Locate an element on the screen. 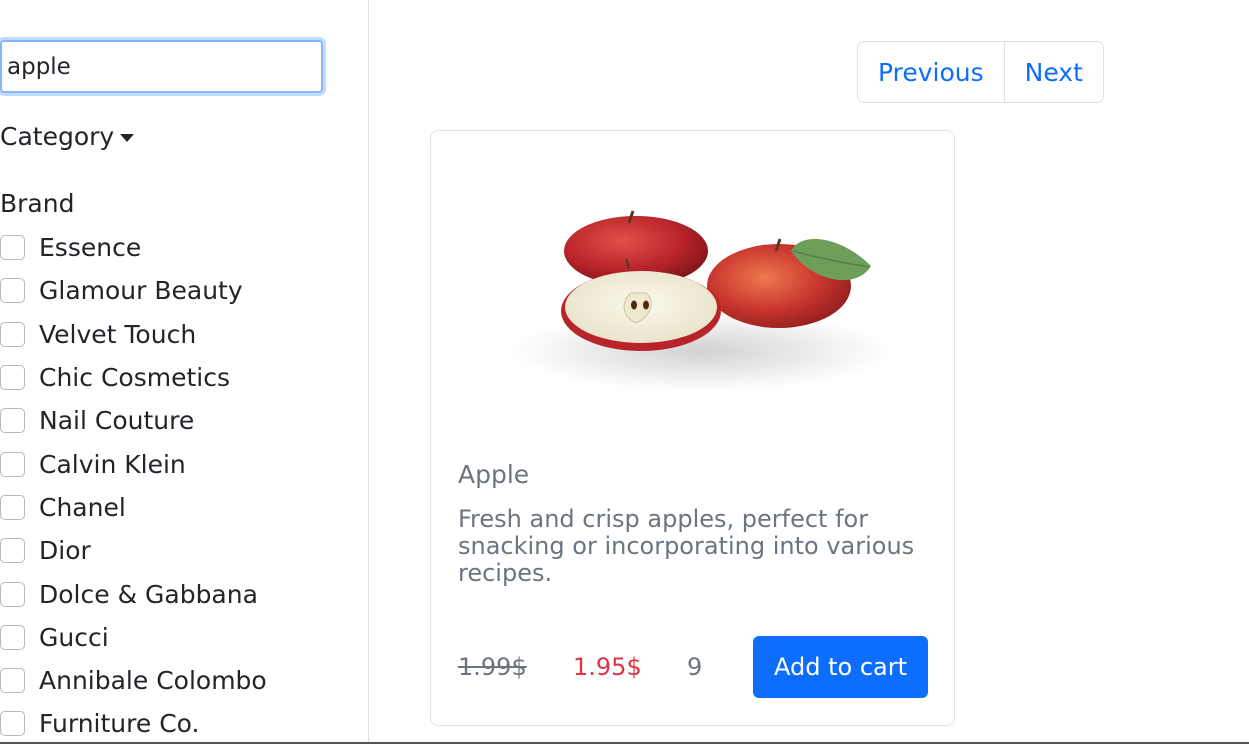  brand-item-glamour-beauty: Glamour Beauty is located at coordinates (133, 290).